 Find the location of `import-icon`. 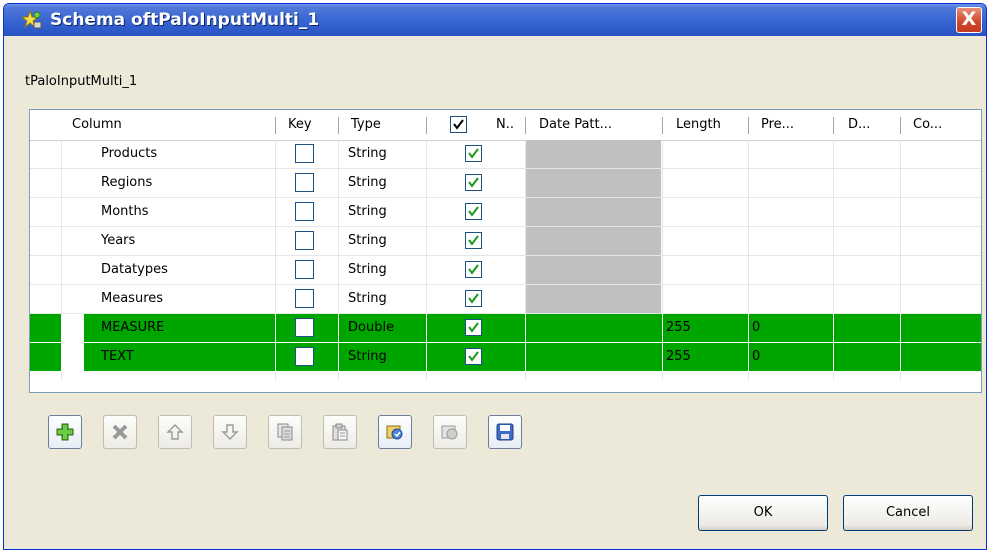

import-icon is located at coordinates (394, 432).